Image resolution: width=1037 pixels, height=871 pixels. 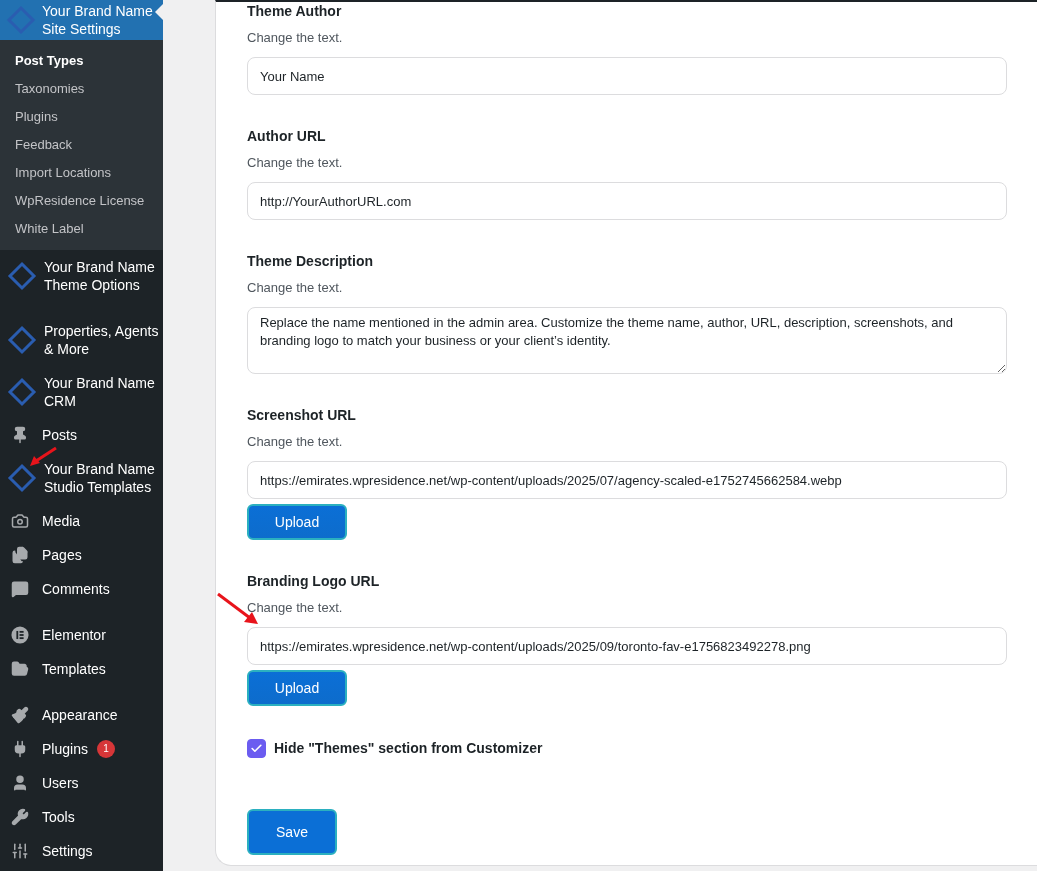 What do you see at coordinates (627, 340) in the screenshot?
I see `text-area: Replace the name mentioned in the admin area. Customize the theme name, author, URL, description, screenshots, and branding logo to match your business or your client’s identity.` at bounding box center [627, 340].